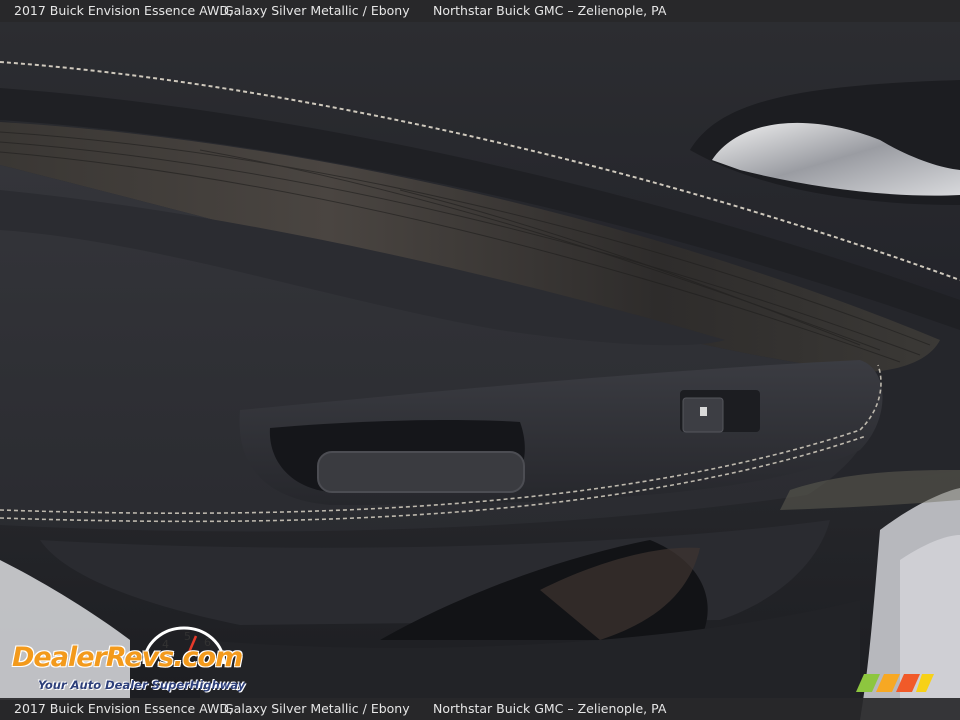  Describe the element at coordinates (550, 708) in the screenshot. I see `dealer-name-bottom: Northstar Buick GMC – Zelienople, PA` at that location.